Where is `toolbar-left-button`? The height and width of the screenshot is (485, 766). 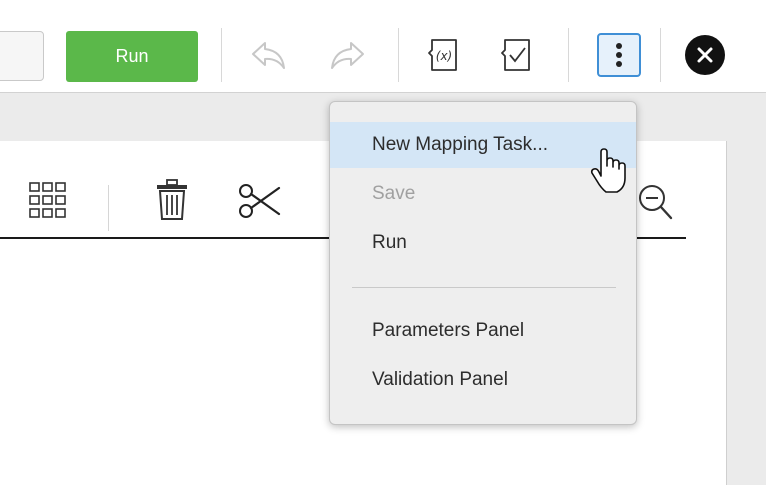 toolbar-left-button is located at coordinates (22, 56).